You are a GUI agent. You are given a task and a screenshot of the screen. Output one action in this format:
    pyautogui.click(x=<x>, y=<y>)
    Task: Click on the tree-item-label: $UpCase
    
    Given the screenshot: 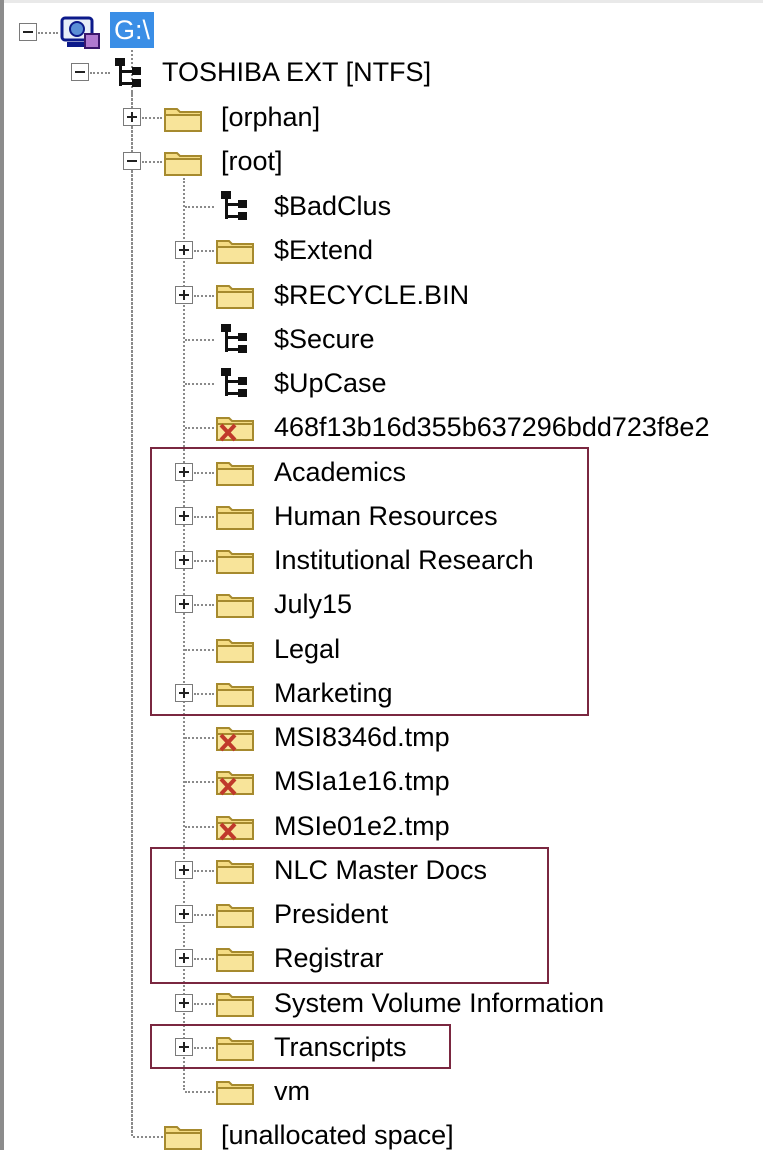 What is the action you would take?
    pyautogui.click(x=330, y=383)
    